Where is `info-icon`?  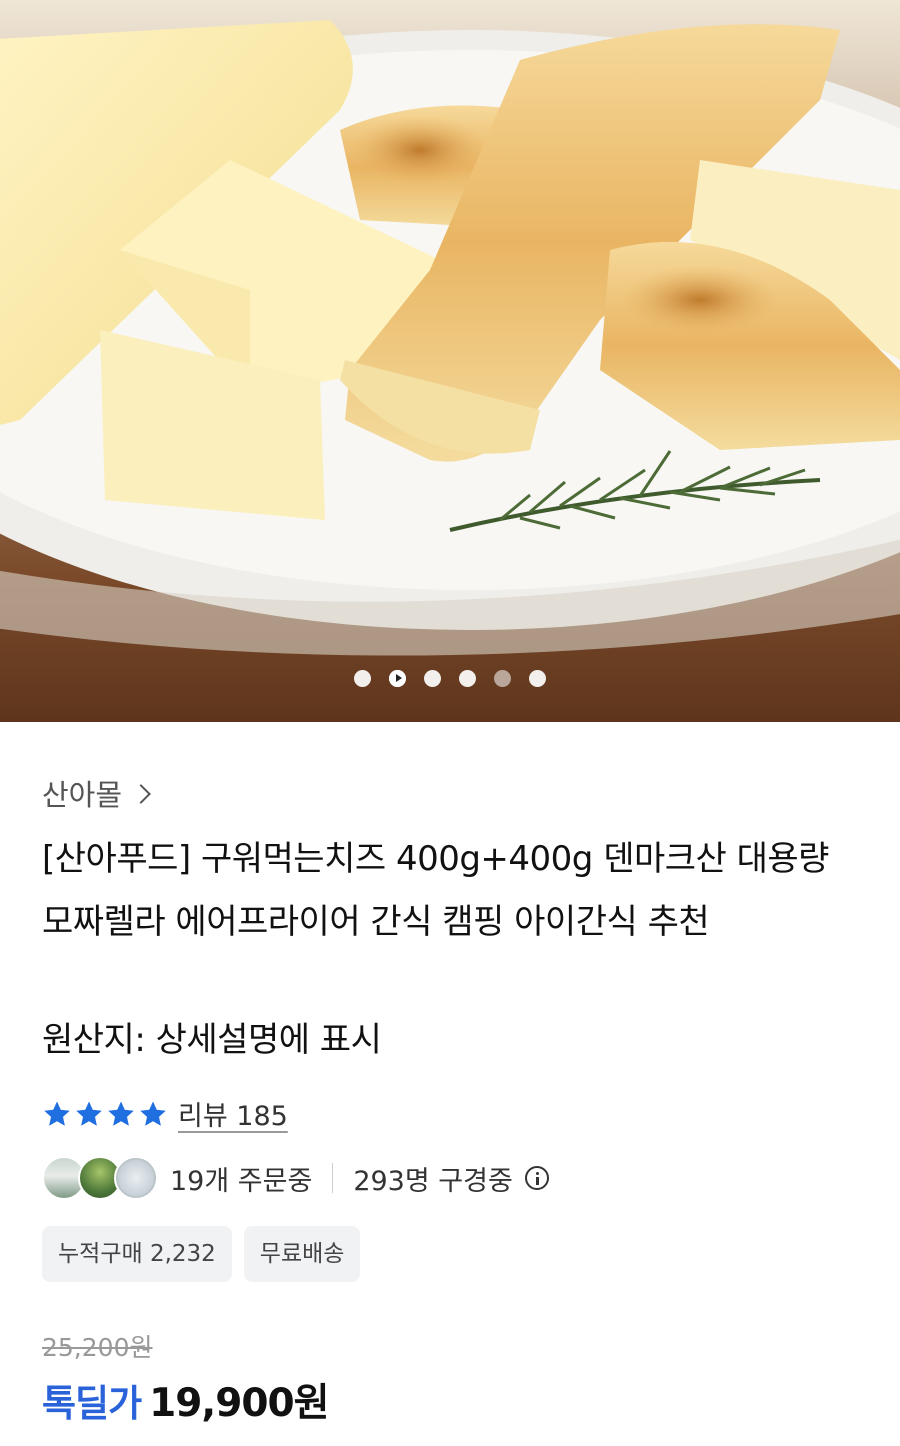
info-icon is located at coordinates (536, 1178).